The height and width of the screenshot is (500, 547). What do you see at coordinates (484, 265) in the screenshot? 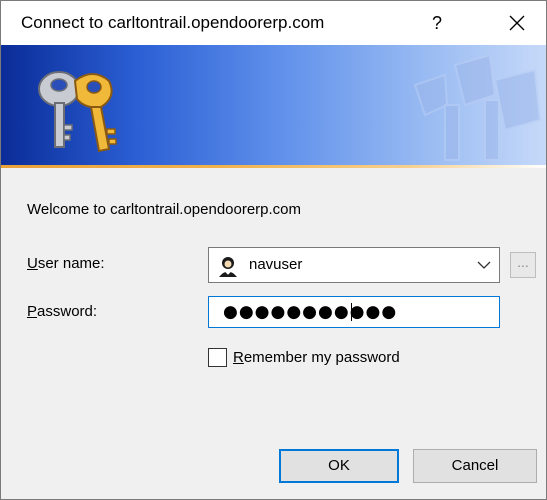
I see `chevron-down-icon` at bounding box center [484, 265].